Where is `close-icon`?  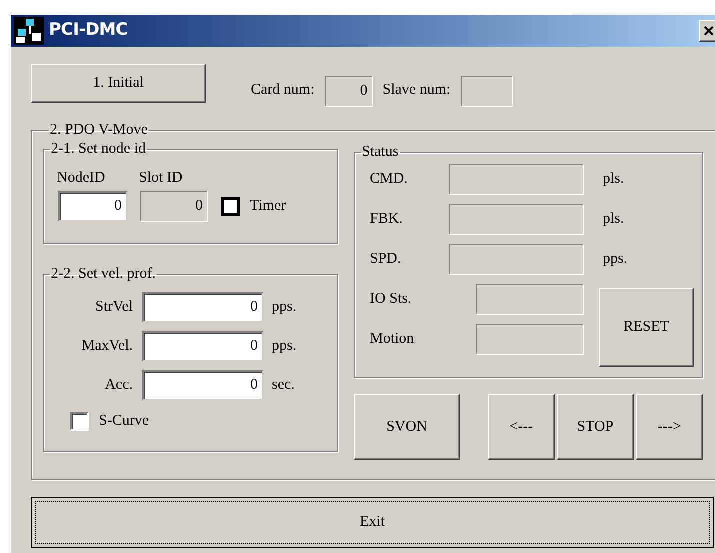 close-icon is located at coordinates (709, 31).